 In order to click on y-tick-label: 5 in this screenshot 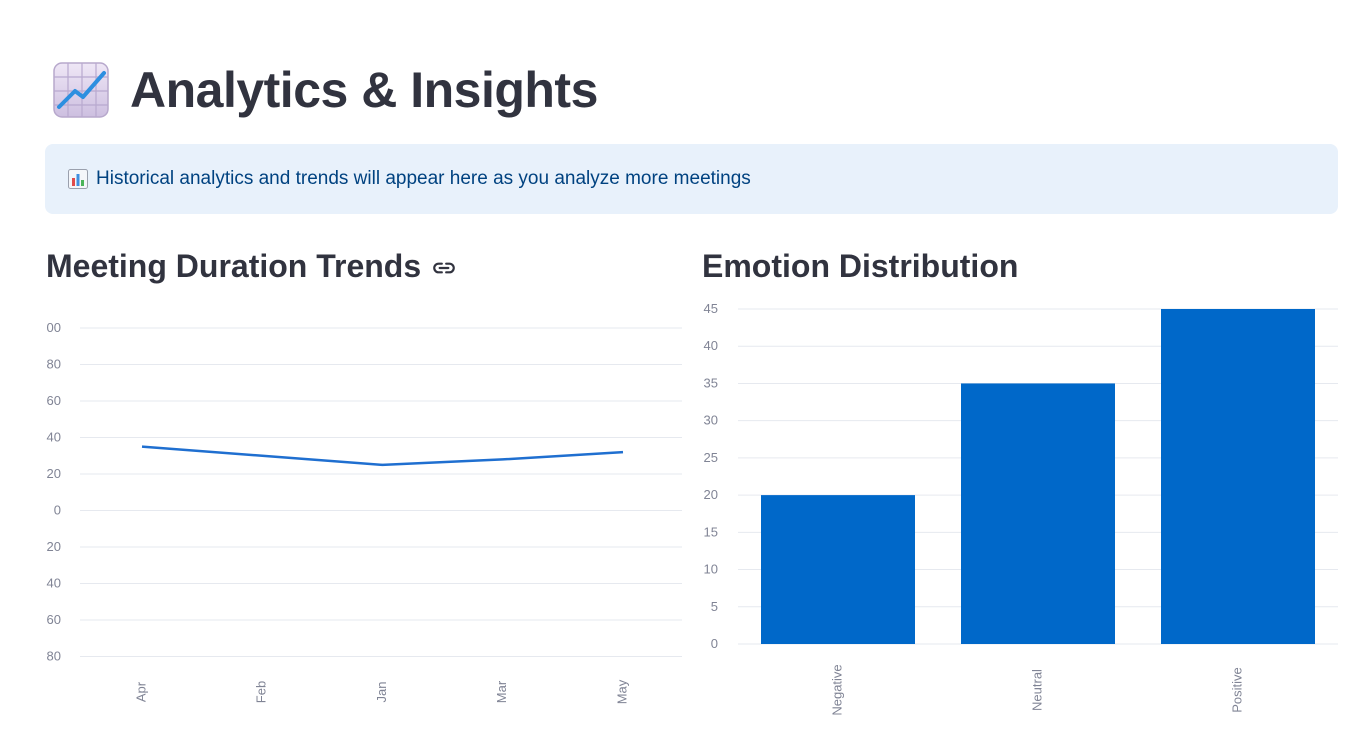, I will do `click(714, 606)`.